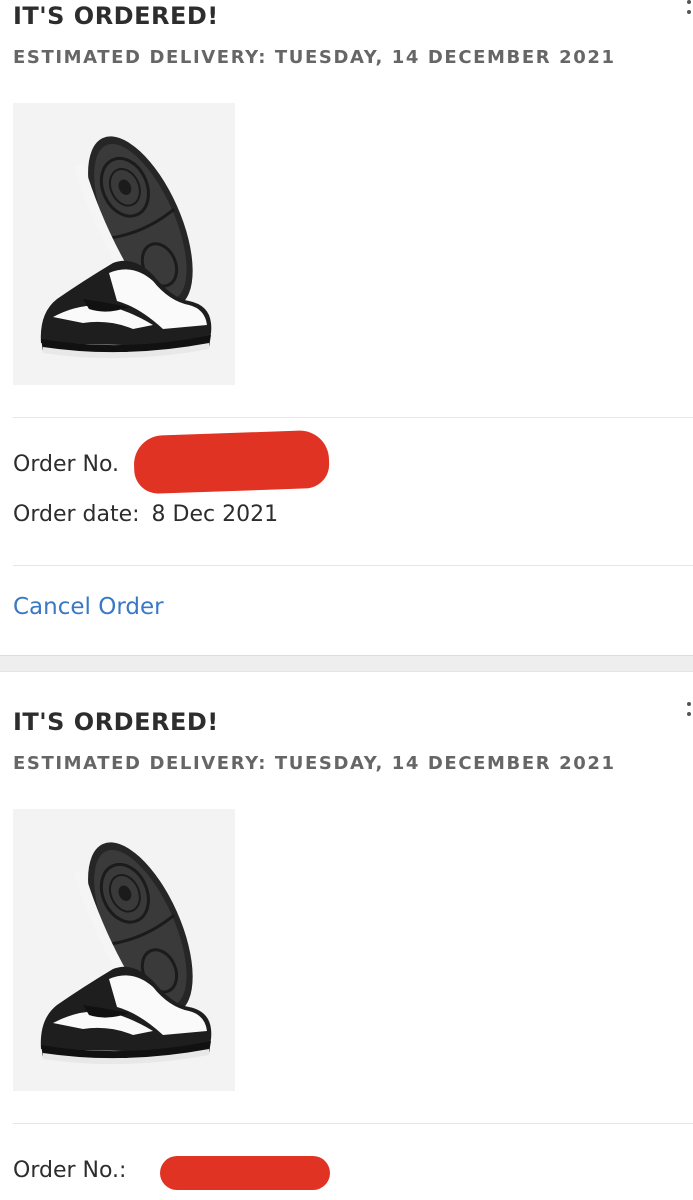 The width and height of the screenshot is (693, 1200). Describe the element at coordinates (145, 514) in the screenshot. I see `order-date-row: Order date: 8 Dec 2021` at that location.